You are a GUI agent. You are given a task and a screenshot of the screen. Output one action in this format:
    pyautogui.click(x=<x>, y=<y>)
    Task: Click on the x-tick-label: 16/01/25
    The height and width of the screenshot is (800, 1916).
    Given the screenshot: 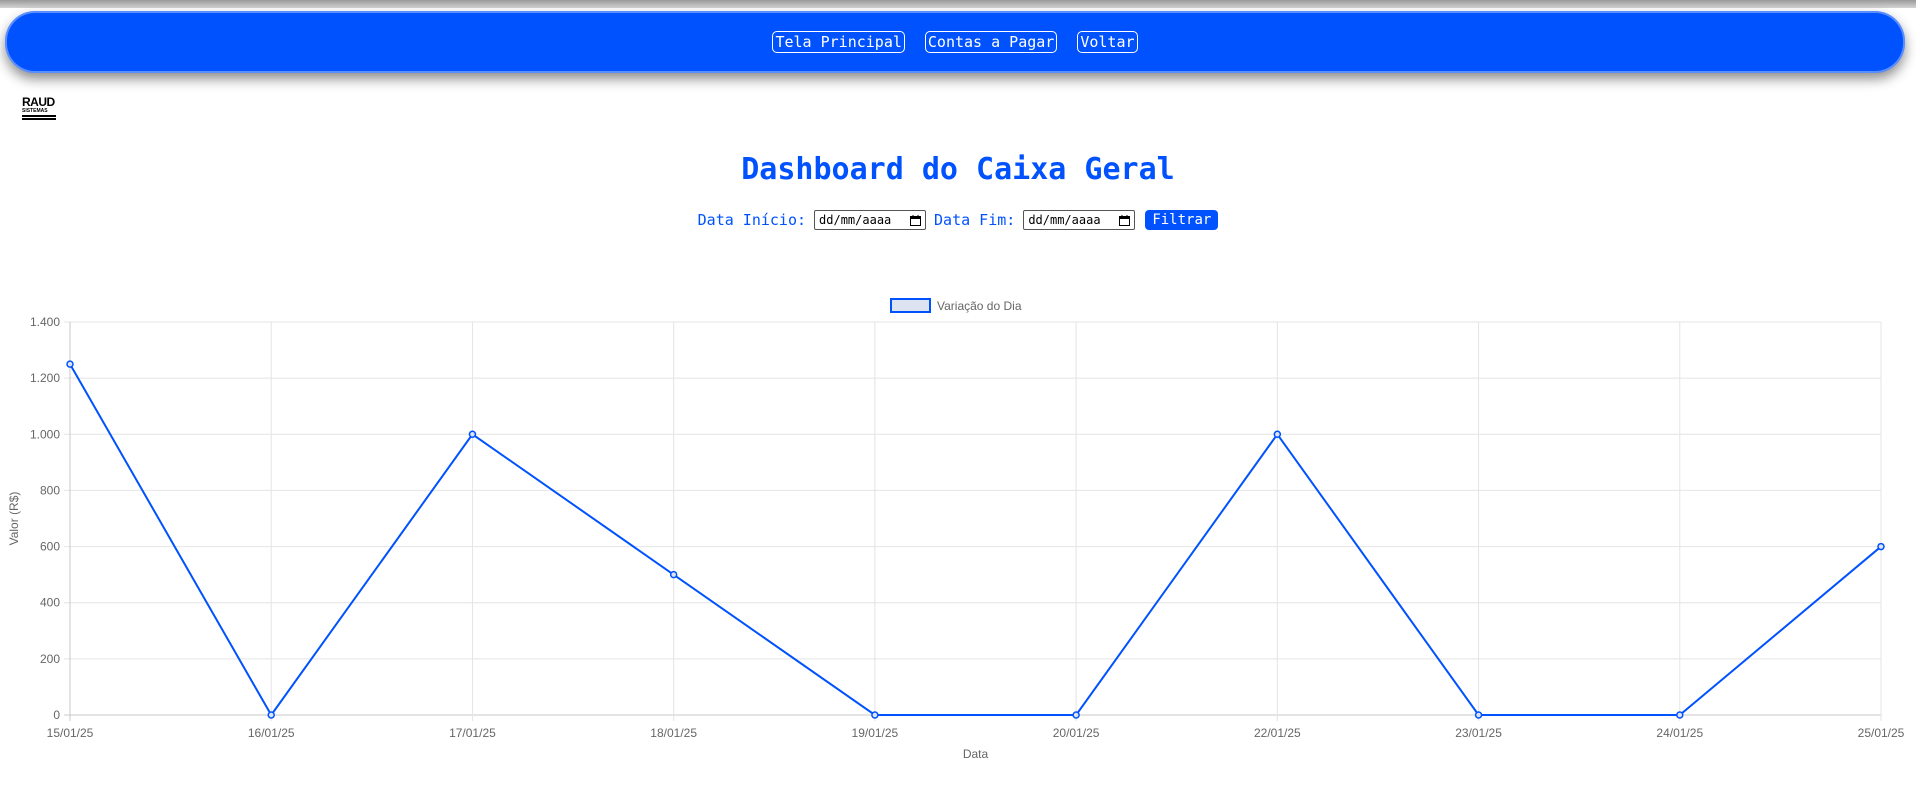 What is the action you would take?
    pyautogui.click(x=271, y=733)
    